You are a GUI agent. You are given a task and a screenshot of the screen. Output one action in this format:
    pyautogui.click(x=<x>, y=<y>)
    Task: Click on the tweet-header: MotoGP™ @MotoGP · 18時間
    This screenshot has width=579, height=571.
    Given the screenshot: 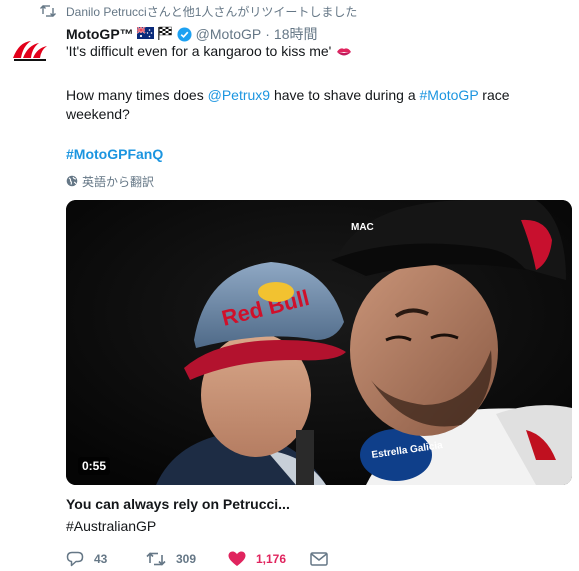 What is the action you would take?
    pyautogui.click(x=191, y=34)
    